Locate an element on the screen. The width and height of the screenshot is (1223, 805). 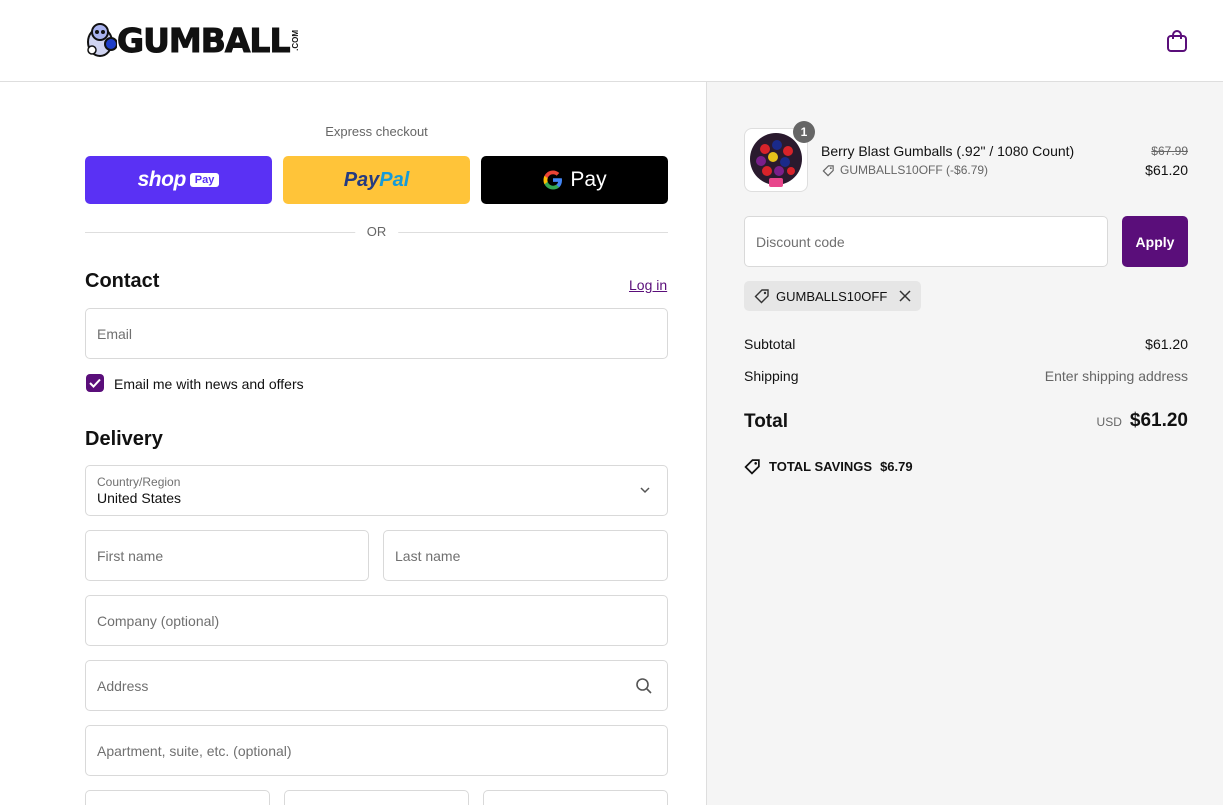
or-divider: OR is located at coordinates (376, 232).